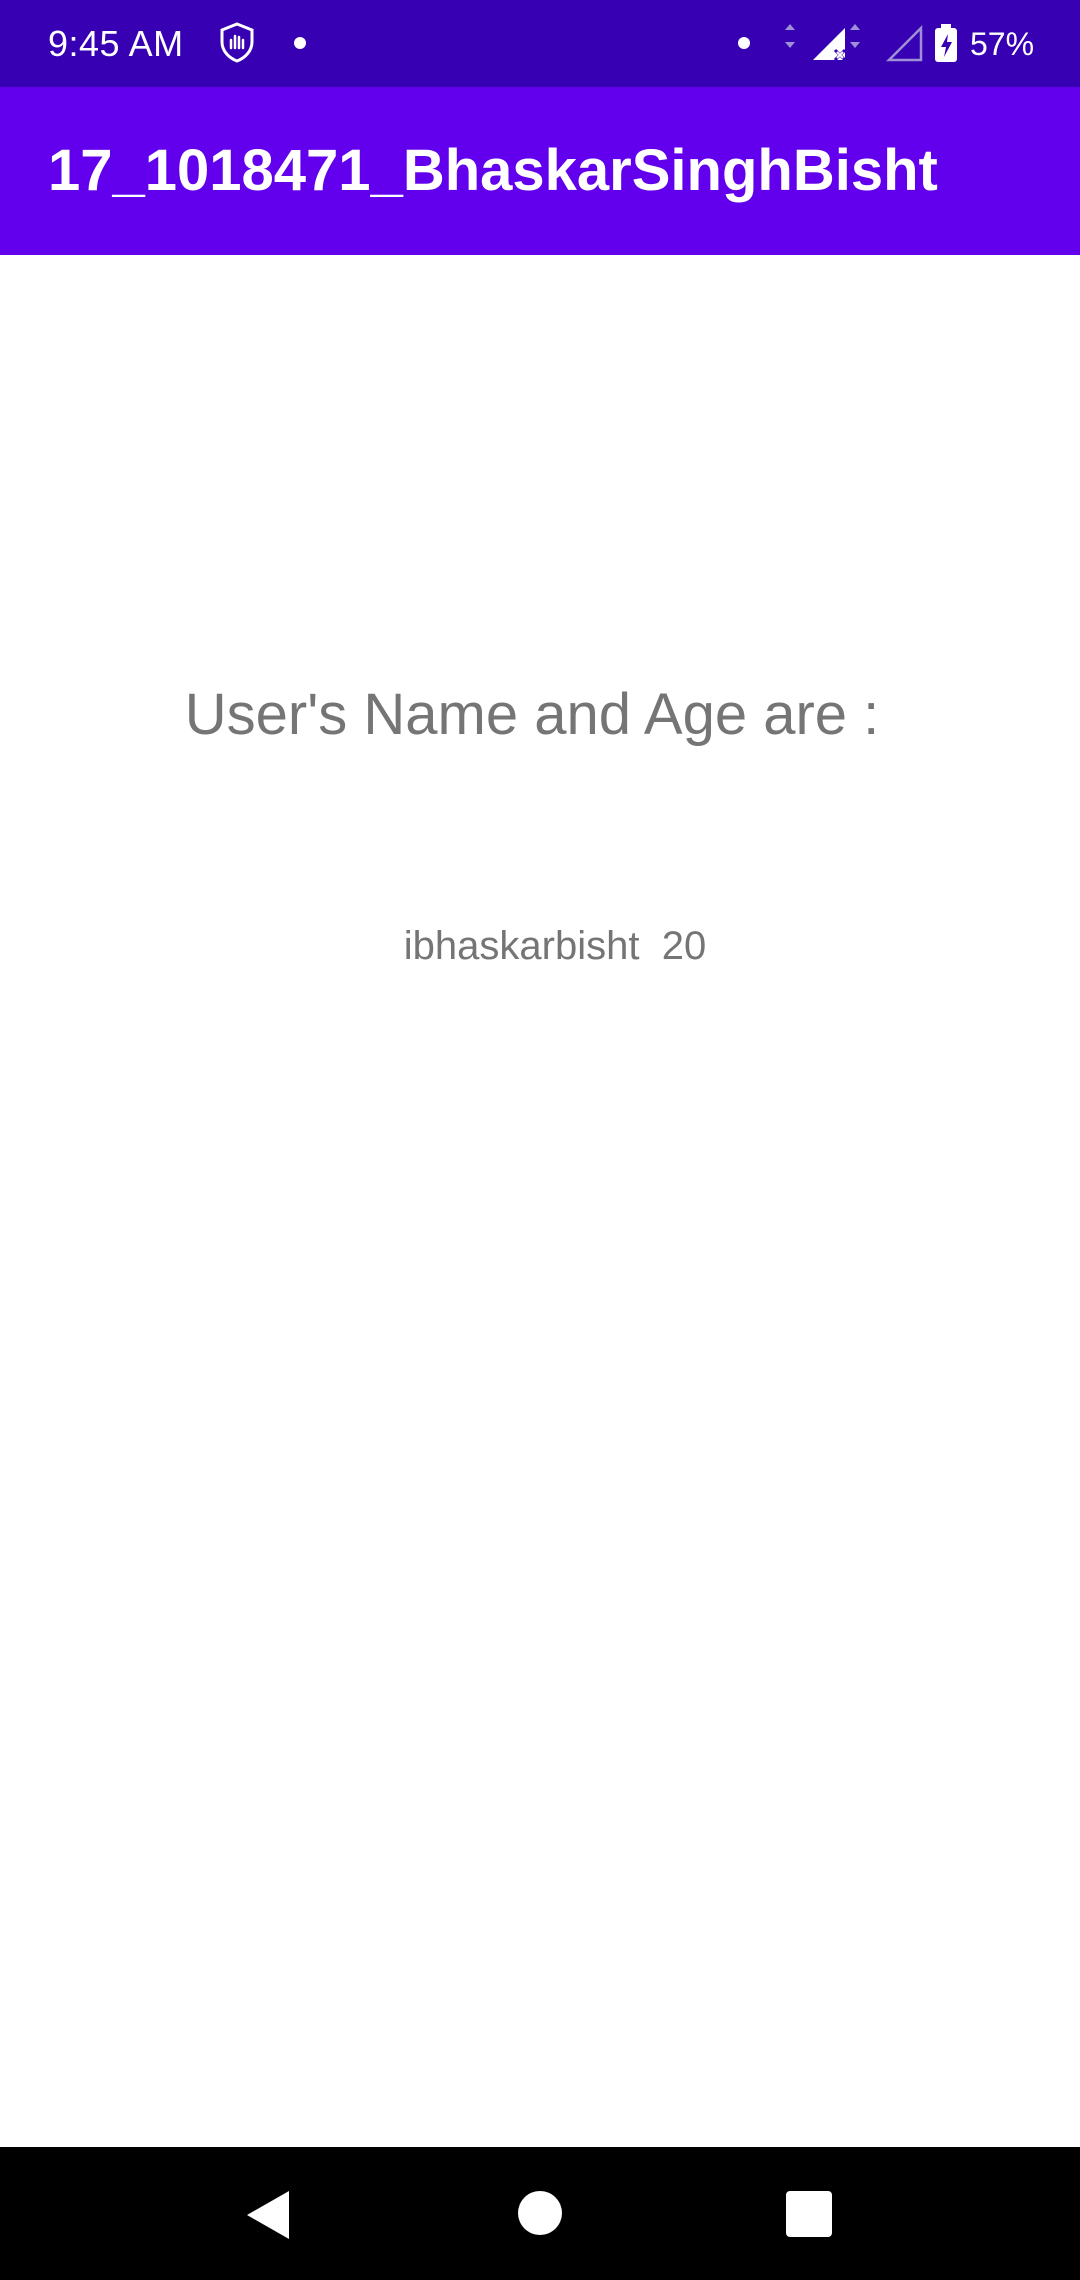 This screenshot has width=1080, height=2280. Describe the element at coordinates (493, 170) in the screenshot. I see `app-title: 17_1018471_BhaskarSinghBisht` at that location.